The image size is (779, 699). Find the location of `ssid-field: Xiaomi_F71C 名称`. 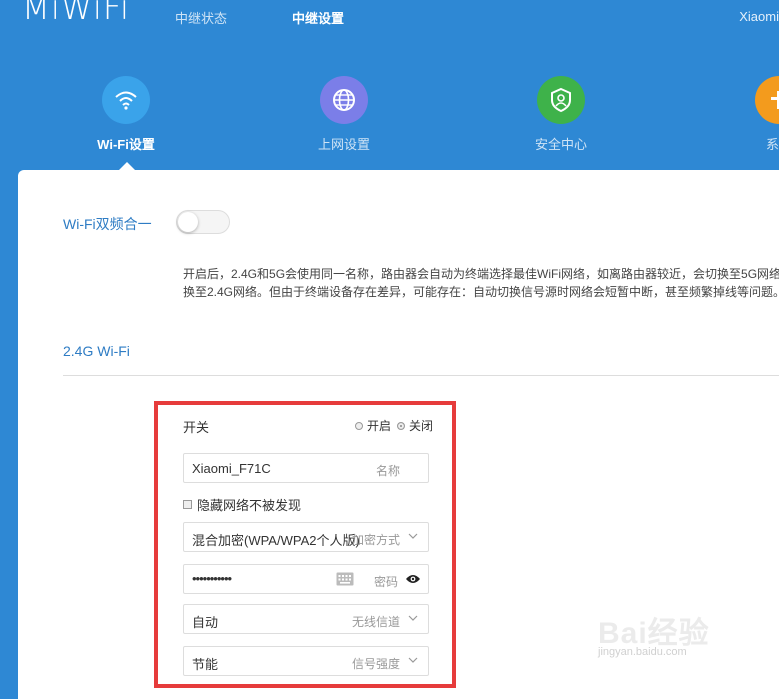

ssid-field: Xiaomi_F71C 名称 is located at coordinates (306, 468).